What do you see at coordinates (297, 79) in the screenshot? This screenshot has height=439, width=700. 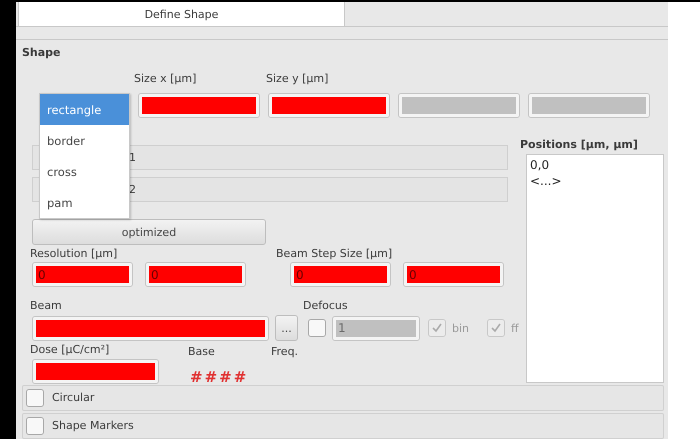 I see `field-label: Size y [µm]` at bounding box center [297, 79].